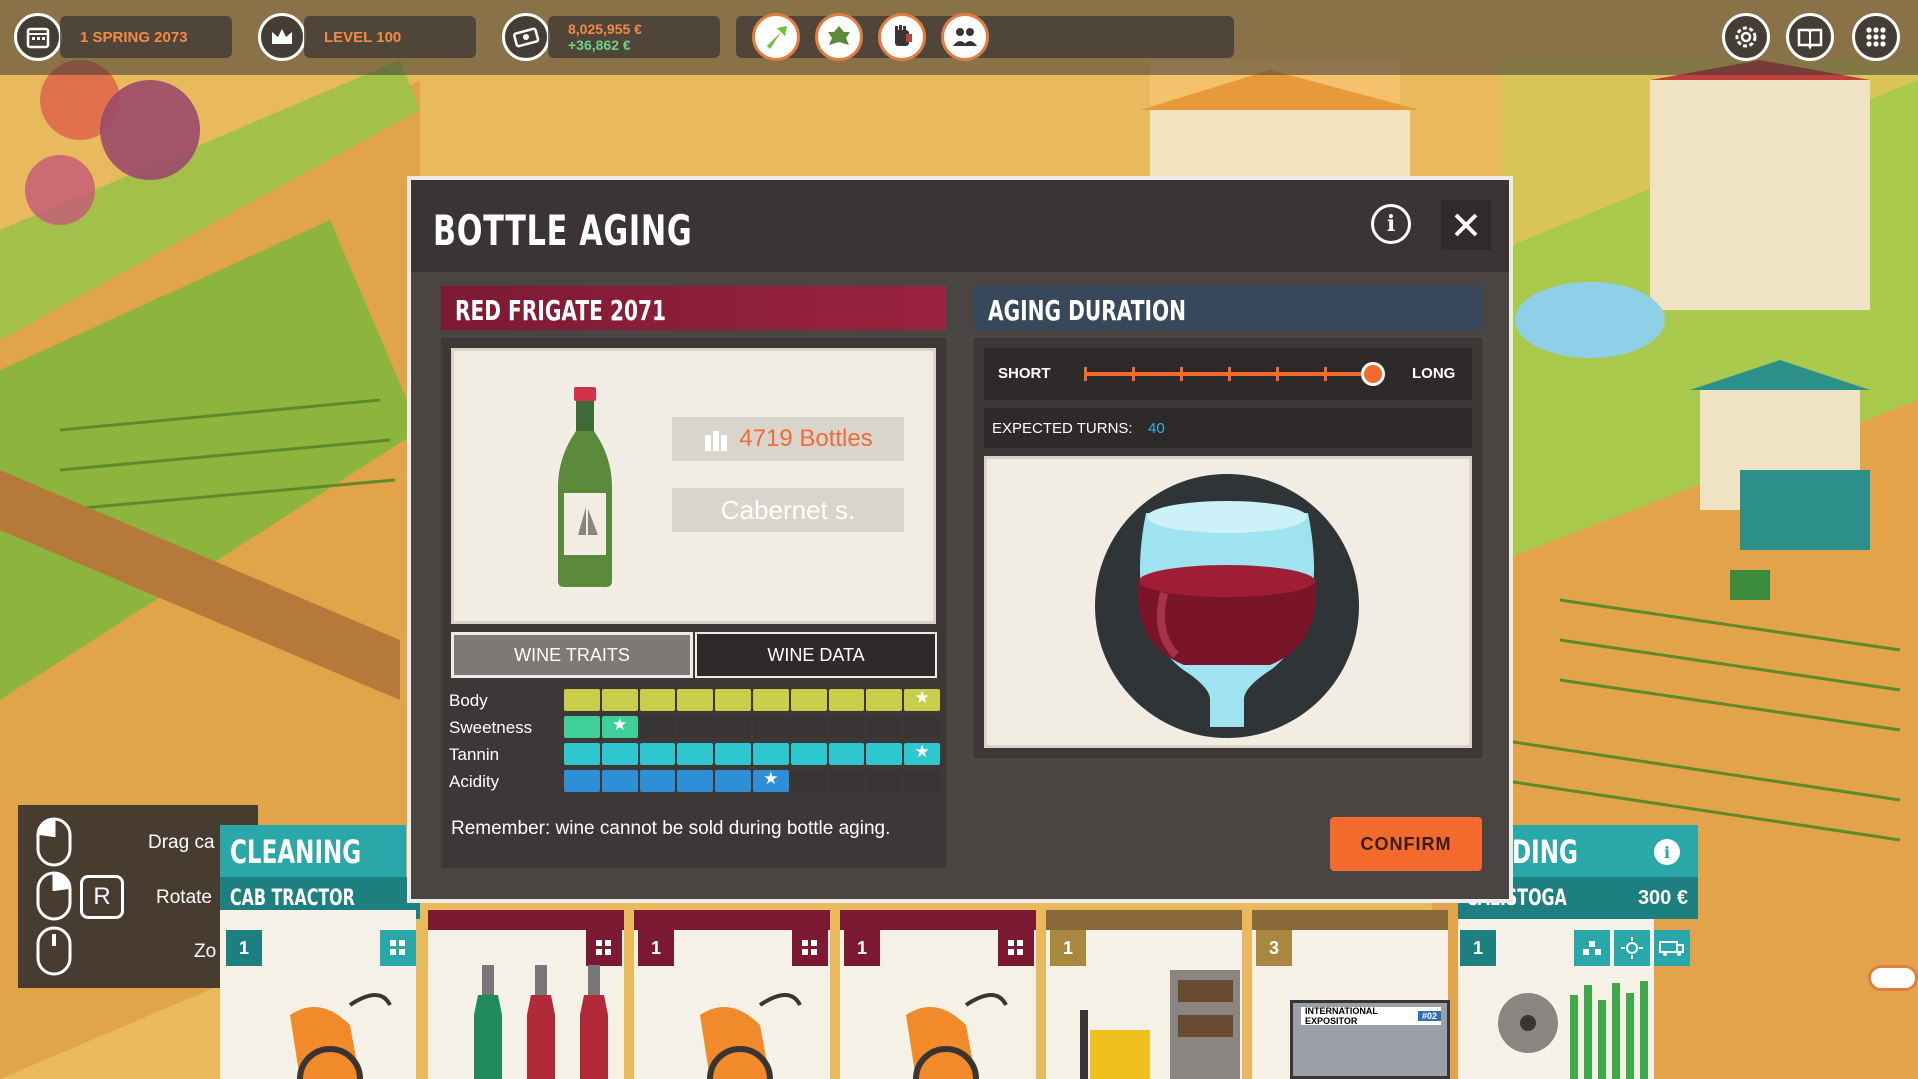 This screenshot has width=1918, height=1079. I want to click on crown-icon, so click(282, 36).